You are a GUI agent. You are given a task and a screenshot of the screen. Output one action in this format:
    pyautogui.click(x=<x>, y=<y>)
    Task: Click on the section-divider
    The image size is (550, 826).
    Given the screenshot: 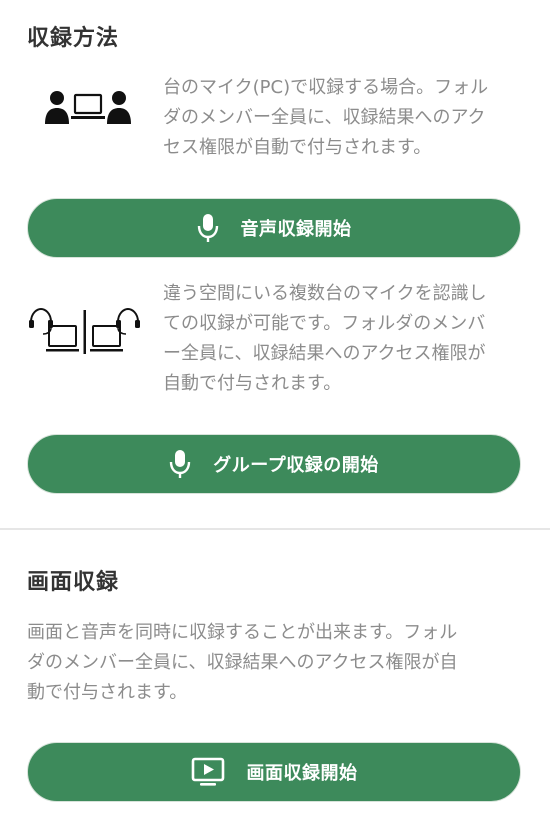 What is the action you would take?
    pyautogui.click(x=275, y=529)
    